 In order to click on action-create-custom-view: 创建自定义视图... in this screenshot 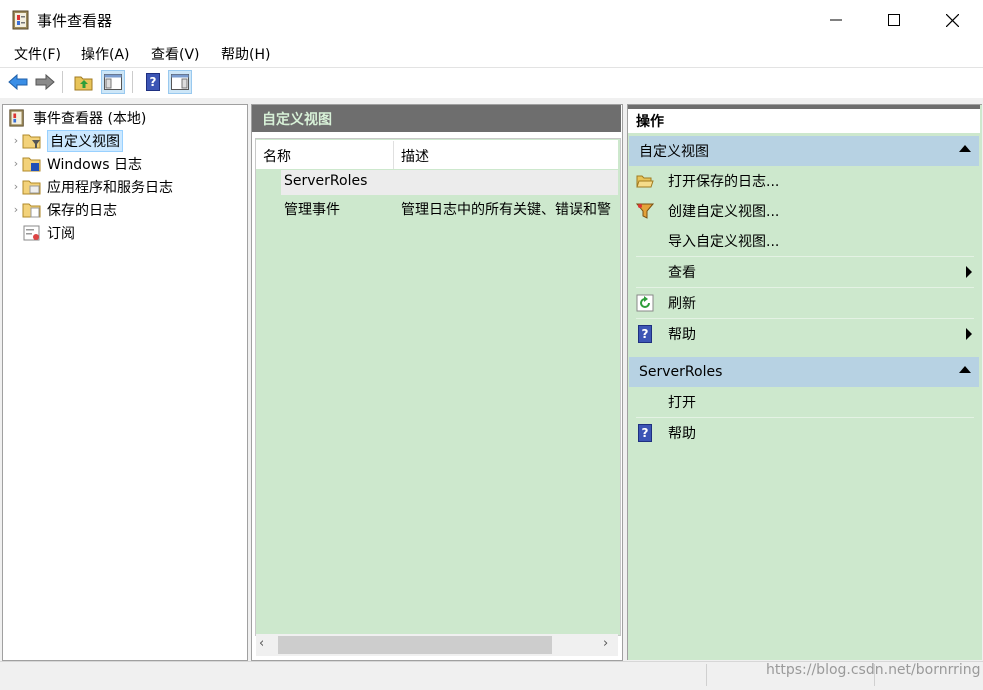, I will do `click(806, 211)`.